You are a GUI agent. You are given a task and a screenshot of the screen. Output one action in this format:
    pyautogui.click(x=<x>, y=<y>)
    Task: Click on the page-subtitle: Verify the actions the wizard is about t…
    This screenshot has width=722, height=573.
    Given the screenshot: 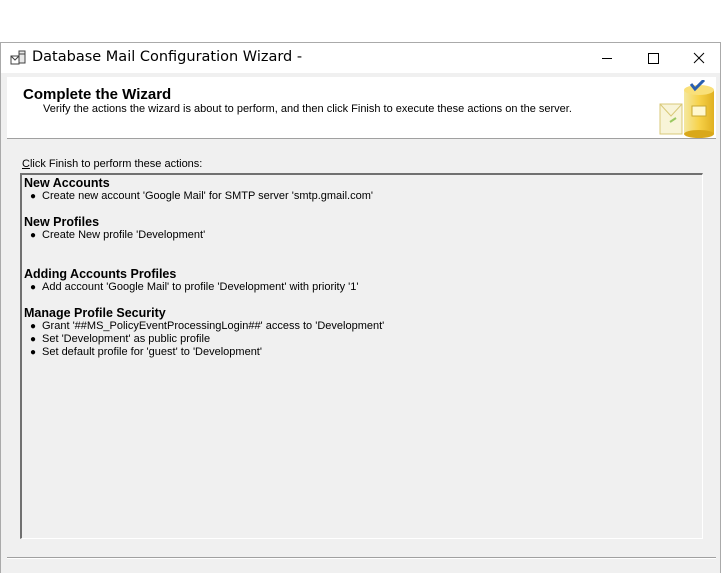 What is the action you would take?
    pyautogui.click(x=307, y=109)
    